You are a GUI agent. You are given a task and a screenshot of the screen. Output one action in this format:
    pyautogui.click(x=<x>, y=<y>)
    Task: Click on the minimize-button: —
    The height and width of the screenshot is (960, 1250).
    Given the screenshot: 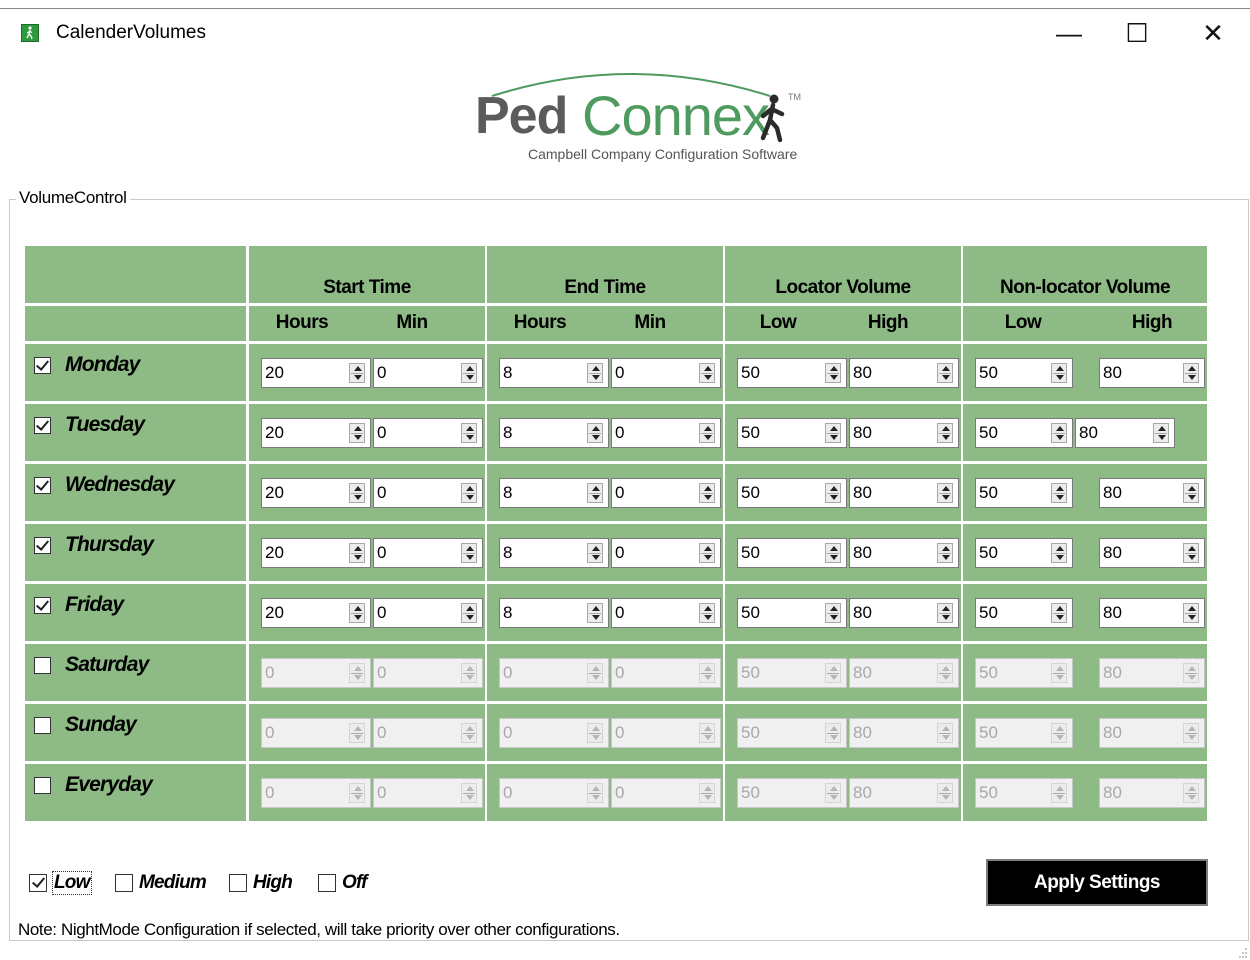 What is the action you would take?
    pyautogui.click(x=1069, y=33)
    